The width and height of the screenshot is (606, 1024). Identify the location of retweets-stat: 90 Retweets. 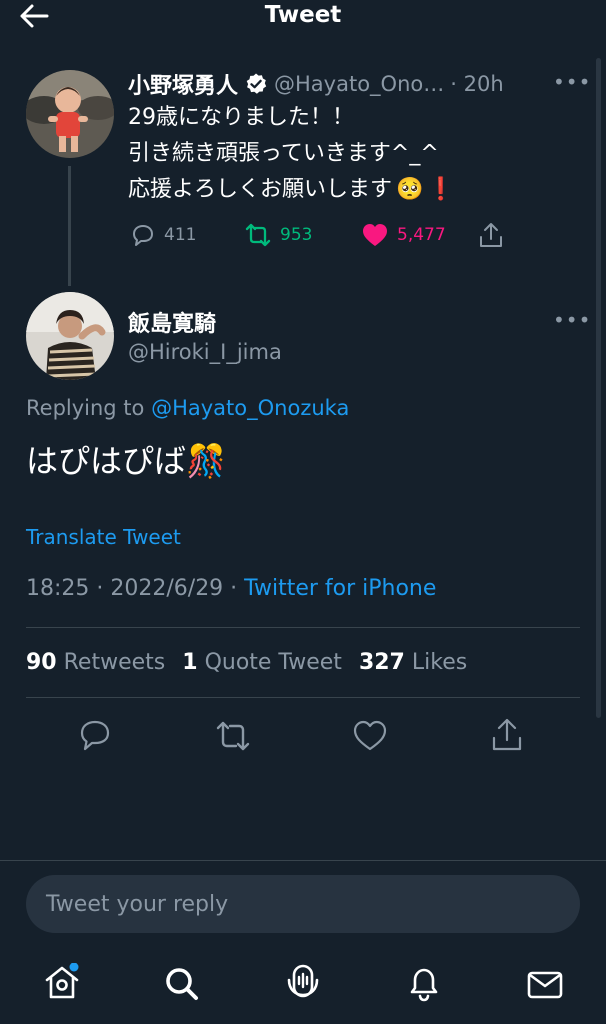
(95, 662).